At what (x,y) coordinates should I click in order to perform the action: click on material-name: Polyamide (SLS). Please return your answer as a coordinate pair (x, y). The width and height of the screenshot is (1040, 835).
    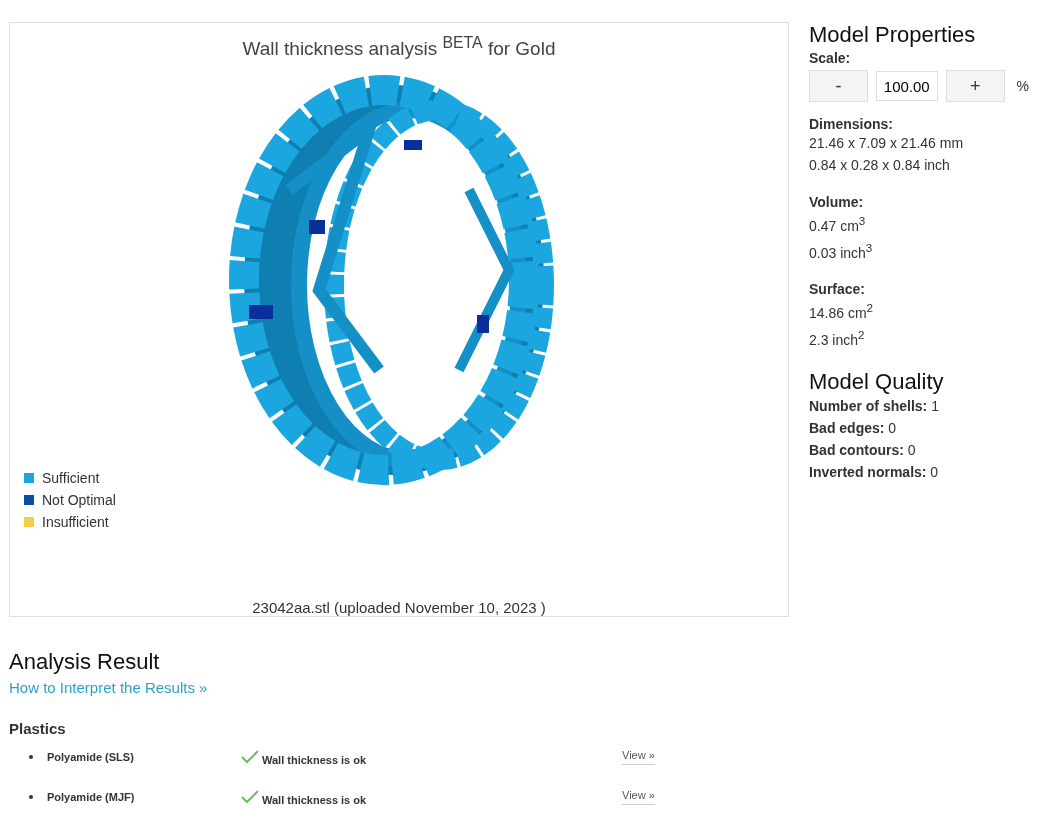
    Looking at the image, I should click on (91, 757).